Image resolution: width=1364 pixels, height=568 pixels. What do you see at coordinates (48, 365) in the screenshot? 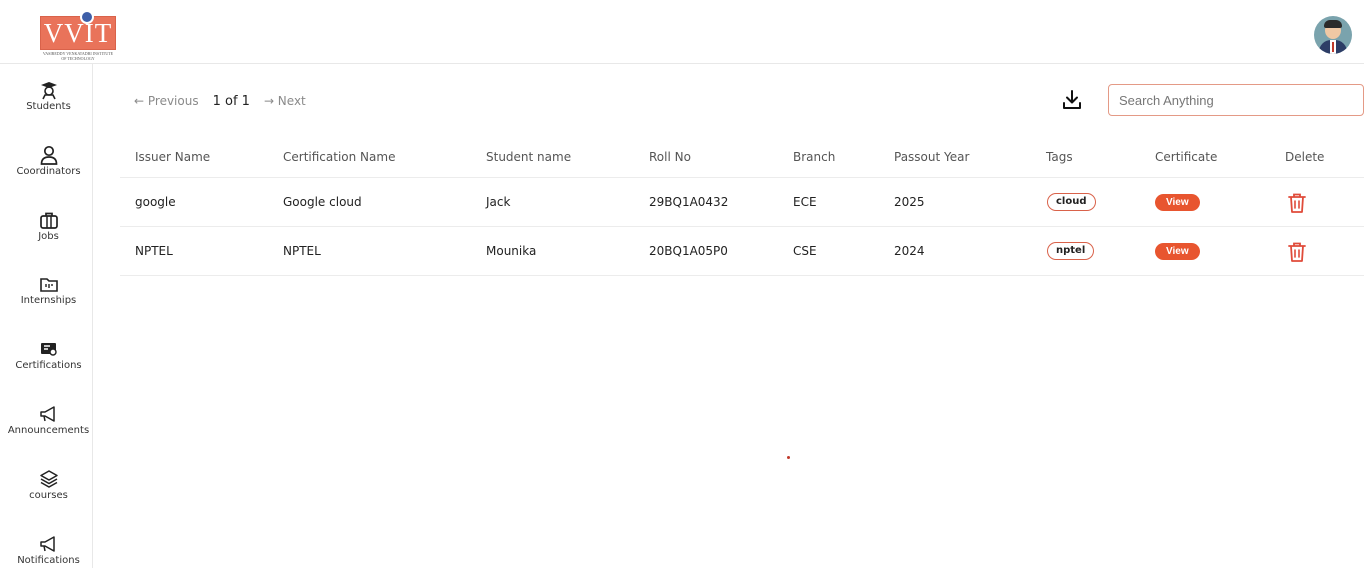
I see `sidebar-item-label: Certifications` at bounding box center [48, 365].